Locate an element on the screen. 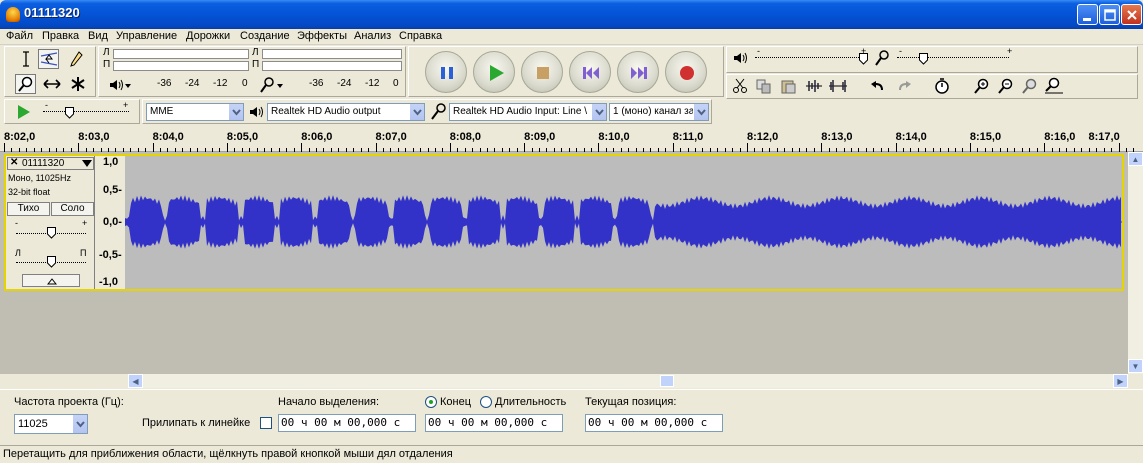  mute-button: Тихо is located at coordinates (28, 209).